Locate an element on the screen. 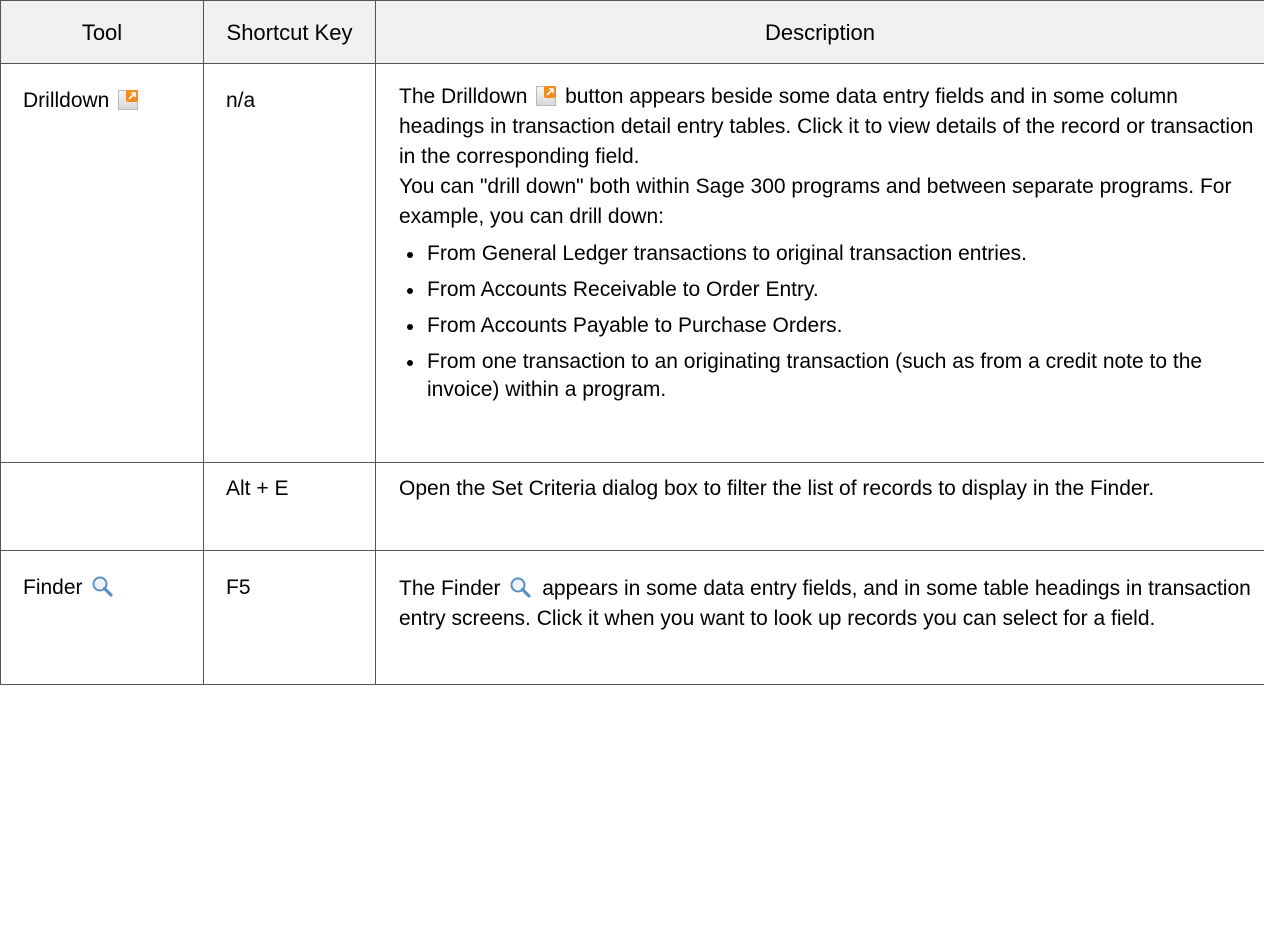  list-item: From Accounts Receivable to Order Entry. is located at coordinates (830, 290).